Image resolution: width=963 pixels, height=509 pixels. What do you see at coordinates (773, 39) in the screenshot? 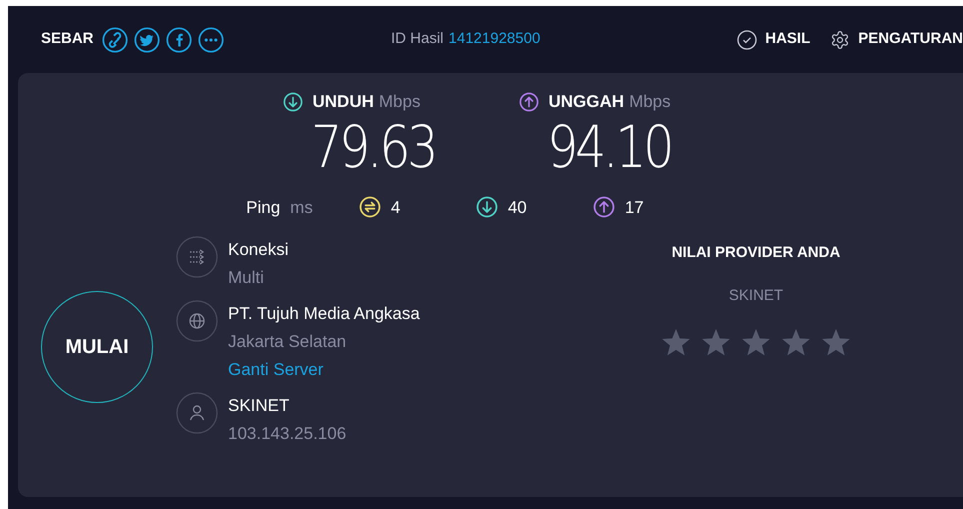
I see `results-button: HASIL` at bounding box center [773, 39].